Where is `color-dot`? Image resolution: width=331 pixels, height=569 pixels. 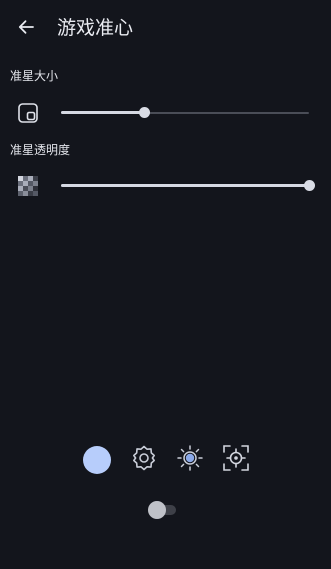
color-dot is located at coordinates (97, 460).